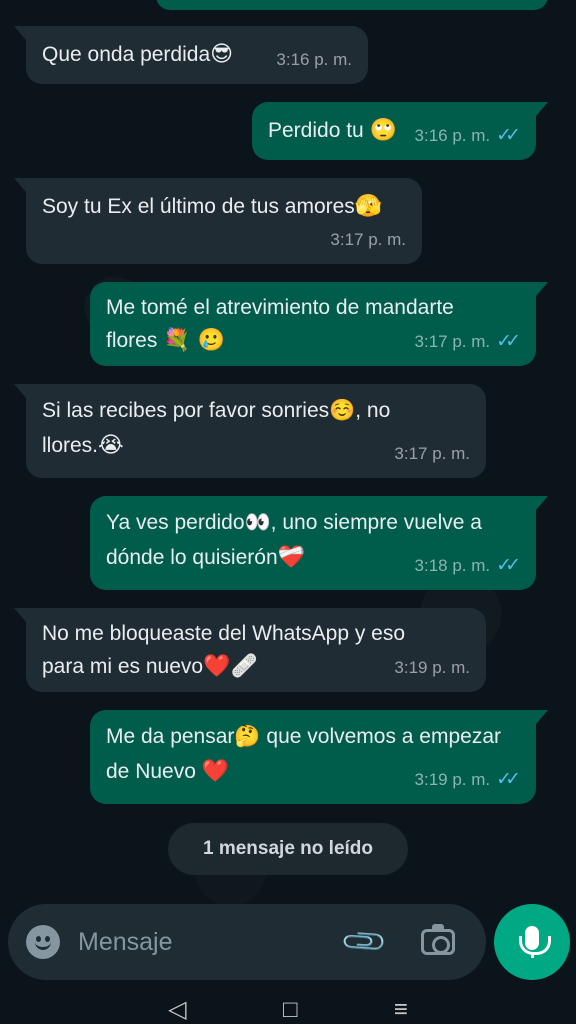  Describe the element at coordinates (194, 340) in the screenshot. I see `flowers-tear-emoji: 💐 🥲` at that location.